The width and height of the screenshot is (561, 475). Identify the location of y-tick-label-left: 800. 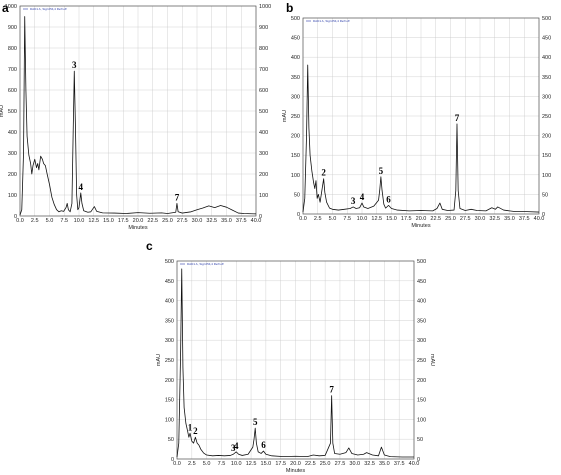
(12, 49).